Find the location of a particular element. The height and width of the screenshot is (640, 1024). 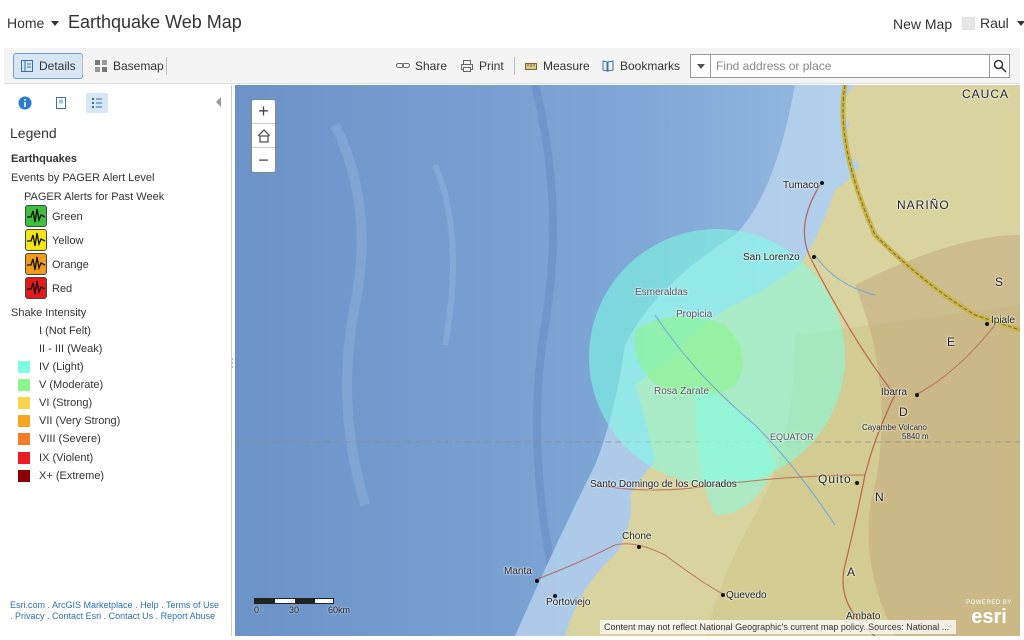

search-source-dropdown is located at coordinates (701, 66).